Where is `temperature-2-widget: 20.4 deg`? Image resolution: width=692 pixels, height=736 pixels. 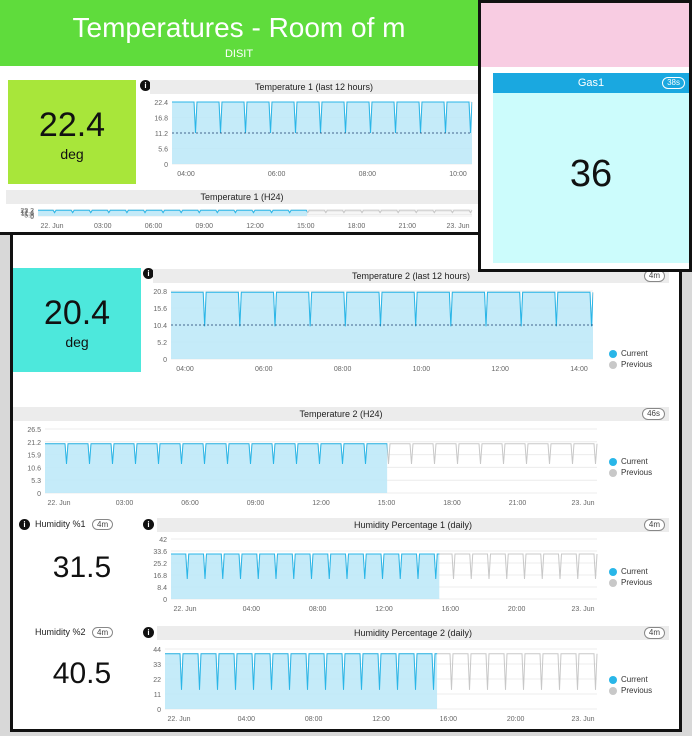 temperature-2-widget: 20.4 deg is located at coordinates (77, 320).